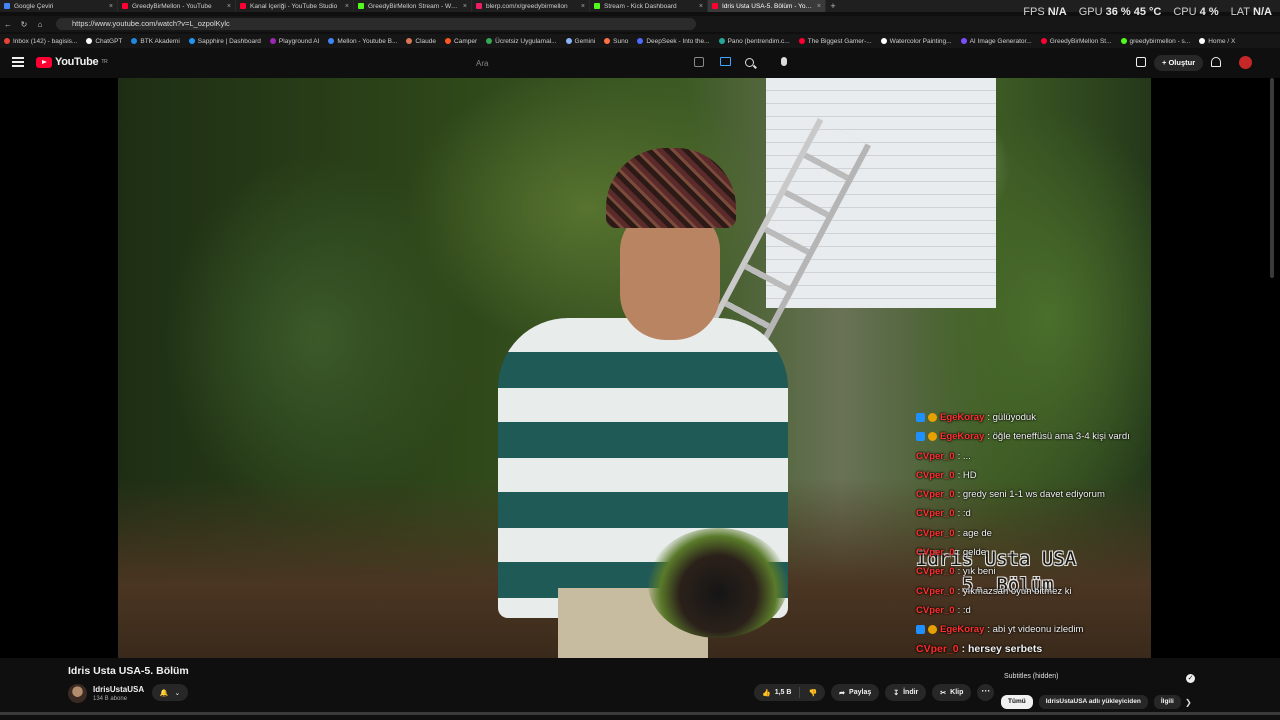 This screenshot has height=720, width=1280. What do you see at coordinates (294, 41) in the screenshot?
I see `bookmark-item: Playground AI` at bounding box center [294, 41].